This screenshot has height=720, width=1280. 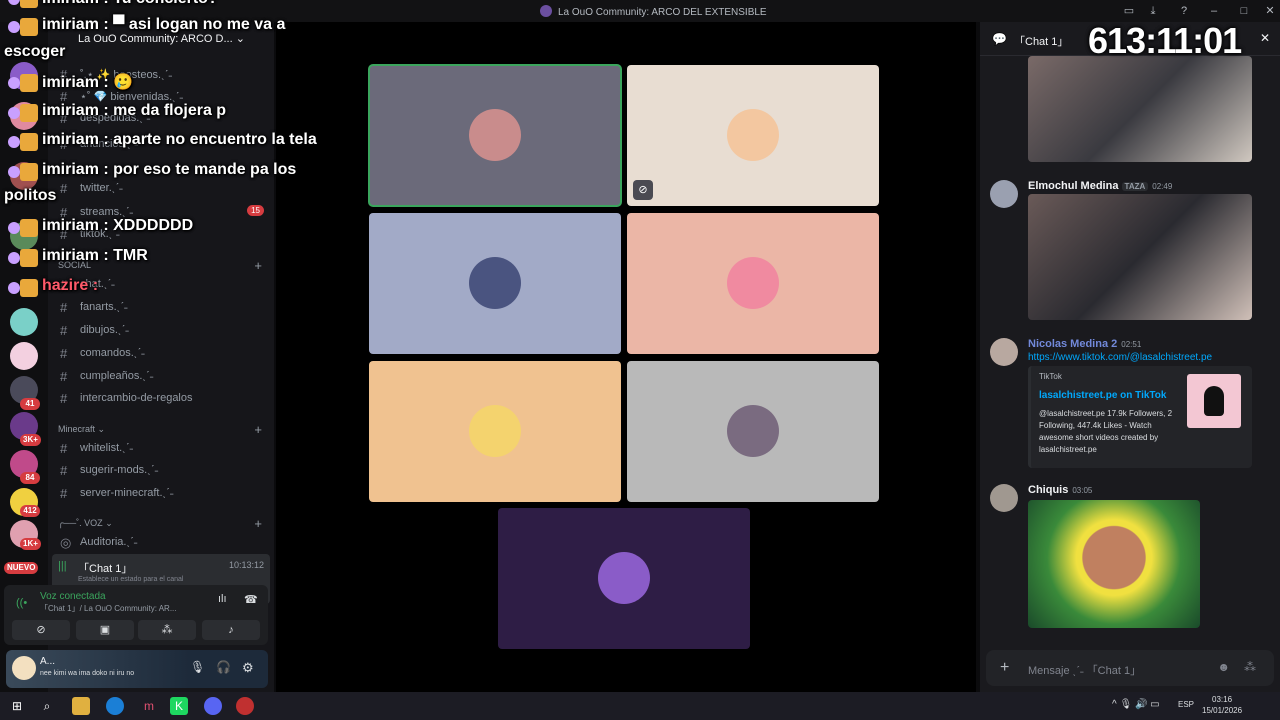 What do you see at coordinates (1100, 186) in the screenshot?
I see `message-author: Elmochul Medina TAZA 02:49` at bounding box center [1100, 186].